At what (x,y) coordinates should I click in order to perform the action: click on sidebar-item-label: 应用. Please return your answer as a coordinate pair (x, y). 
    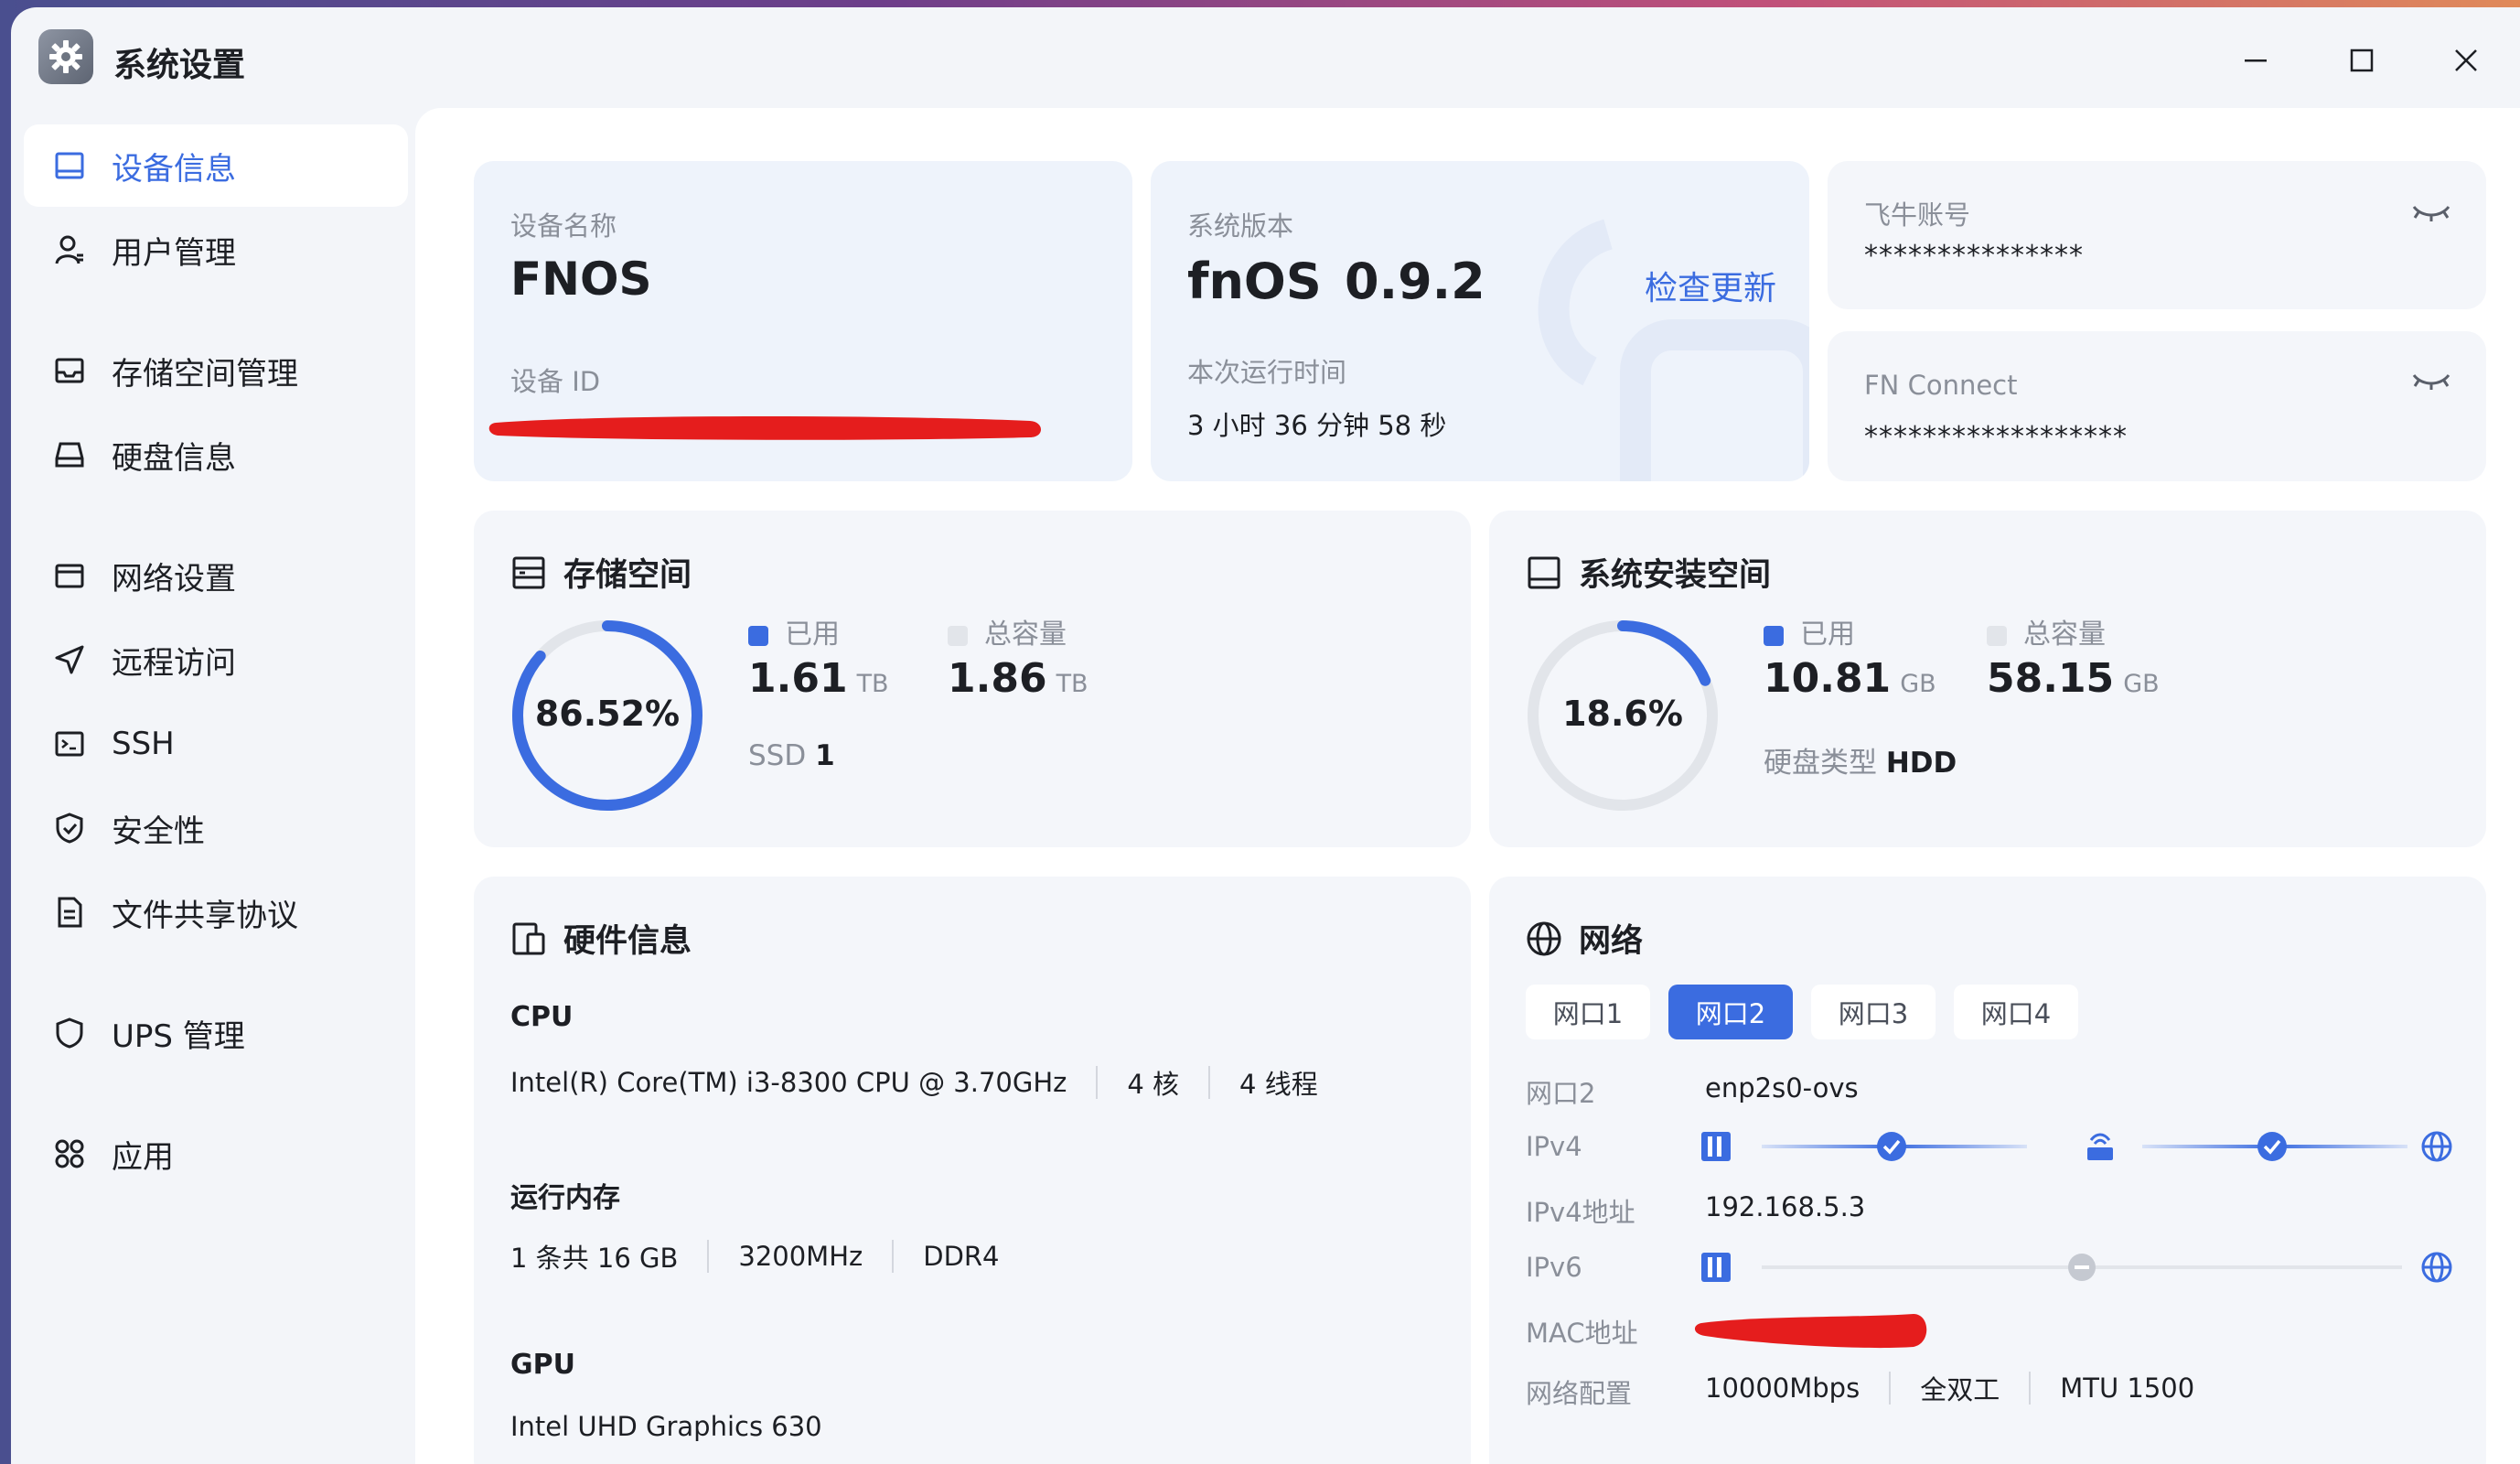
    Looking at the image, I should click on (143, 1157).